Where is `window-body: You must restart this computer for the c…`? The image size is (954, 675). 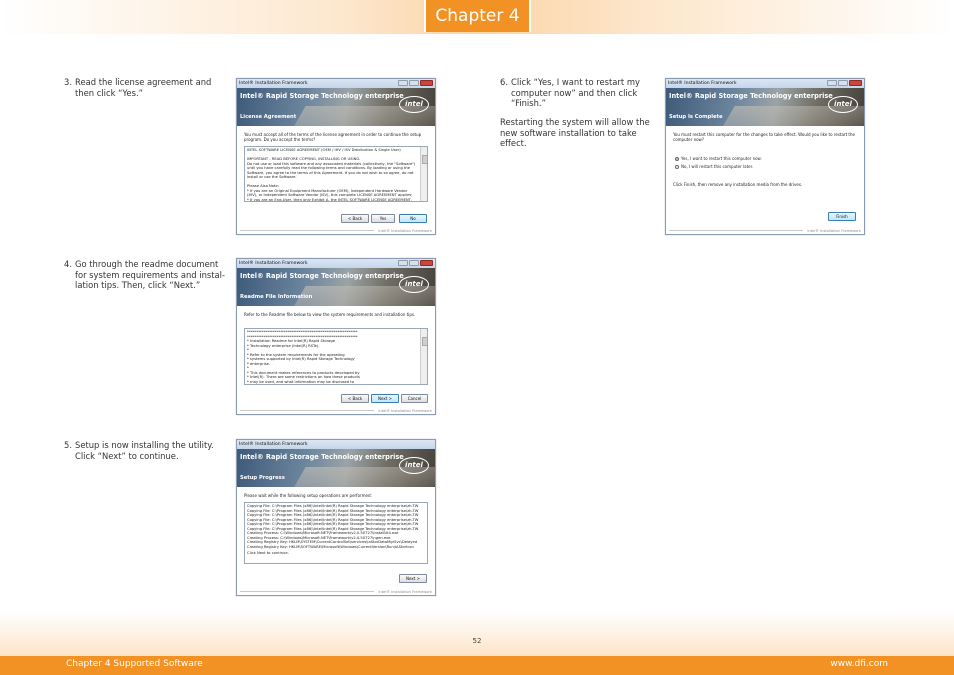
window-body: You must restart this computer for the c… is located at coordinates (765, 180).